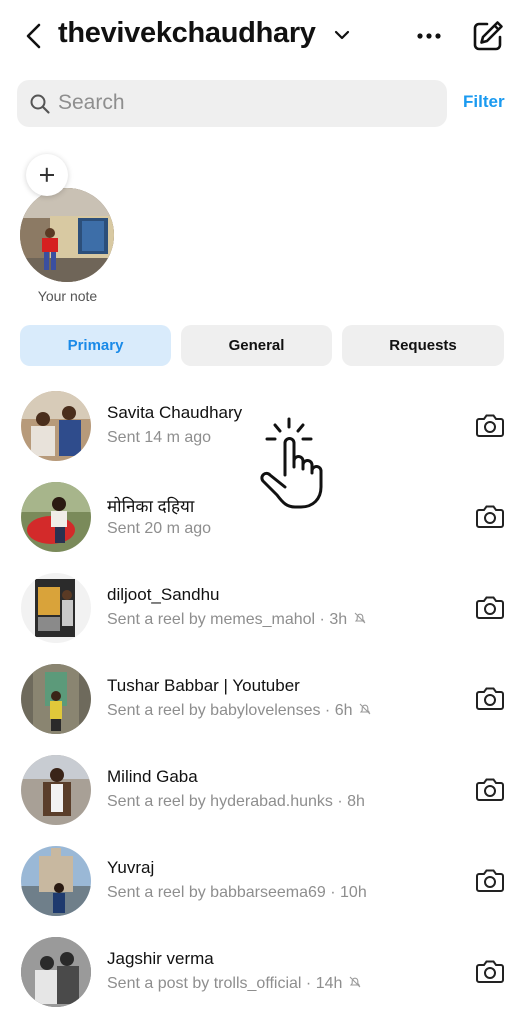 The width and height of the screenshot is (524, 1022). I want to click on account-username: thevivekchaudhary, so click(187, 33).